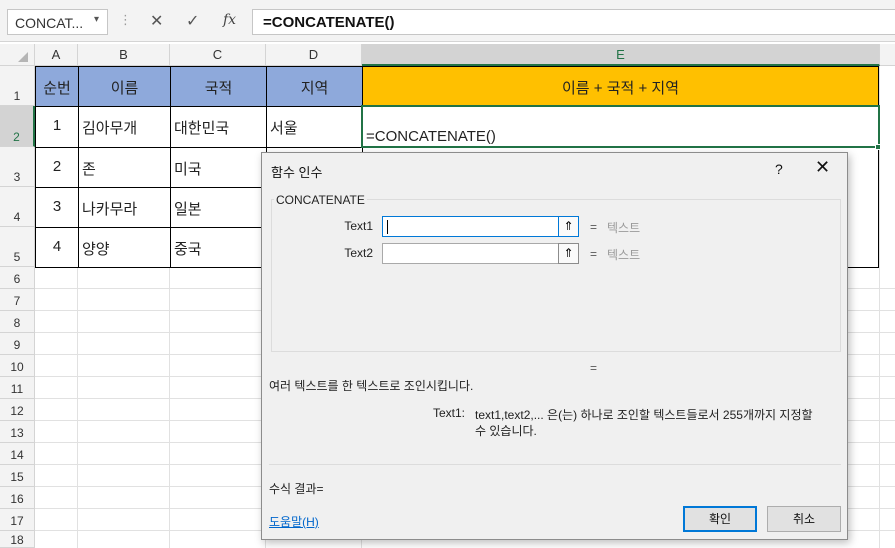 The width and height of the screenshot is (895, 548). I want to click on row-number: 12, so click(17, 411).